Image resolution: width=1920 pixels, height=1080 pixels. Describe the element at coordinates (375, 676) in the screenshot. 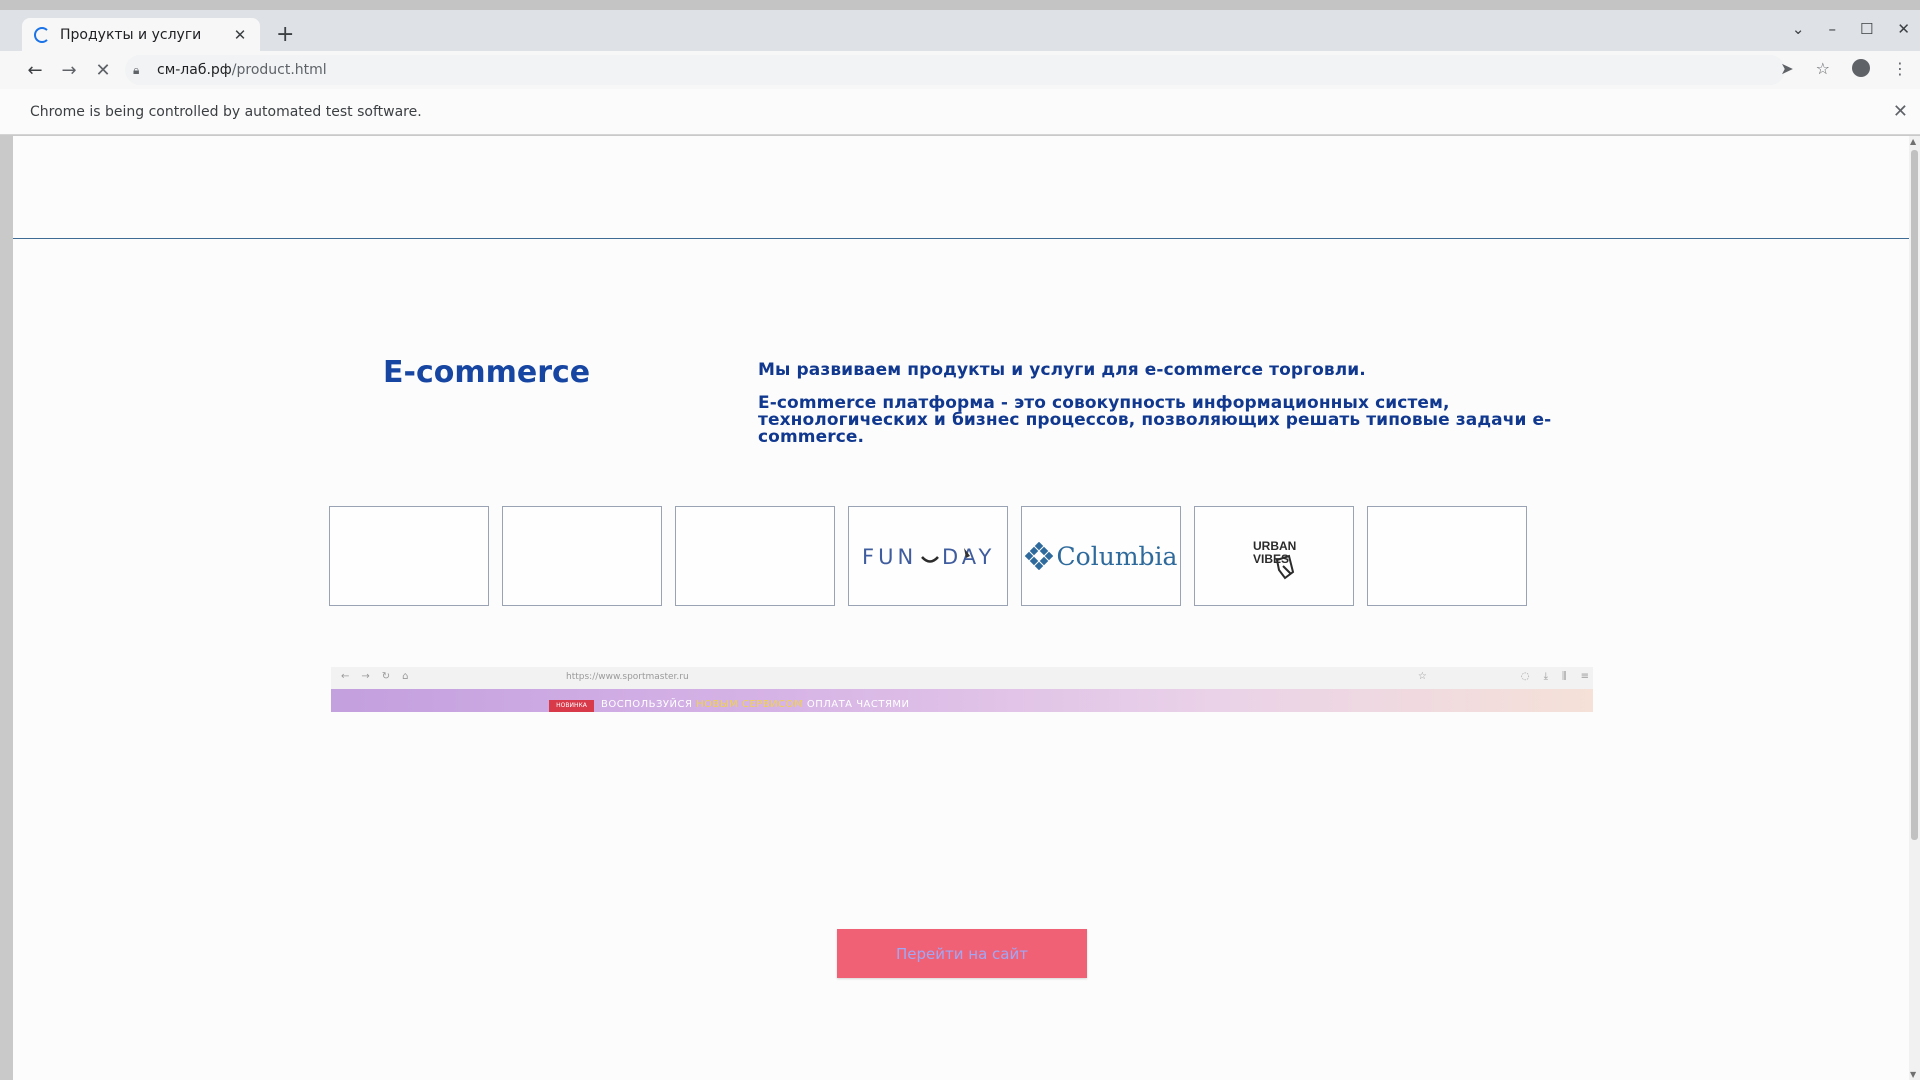

I see `preview-nav-icons: ← → ↻ ⌂` at that location.